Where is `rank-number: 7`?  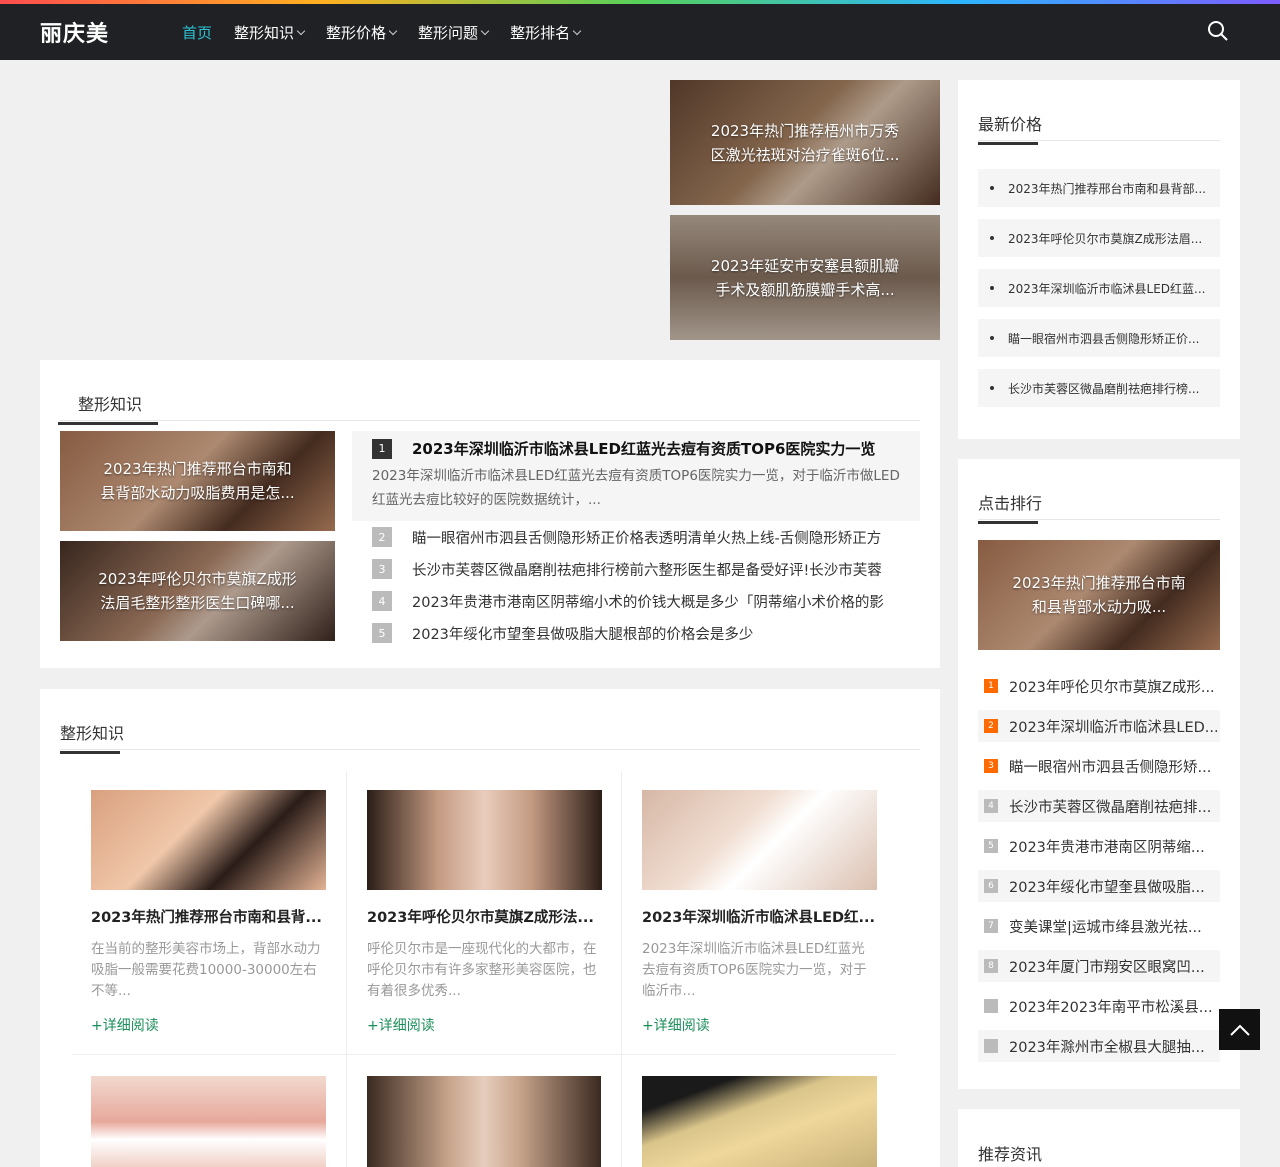
rank-number: 7 is located at coordinates (991, 926).